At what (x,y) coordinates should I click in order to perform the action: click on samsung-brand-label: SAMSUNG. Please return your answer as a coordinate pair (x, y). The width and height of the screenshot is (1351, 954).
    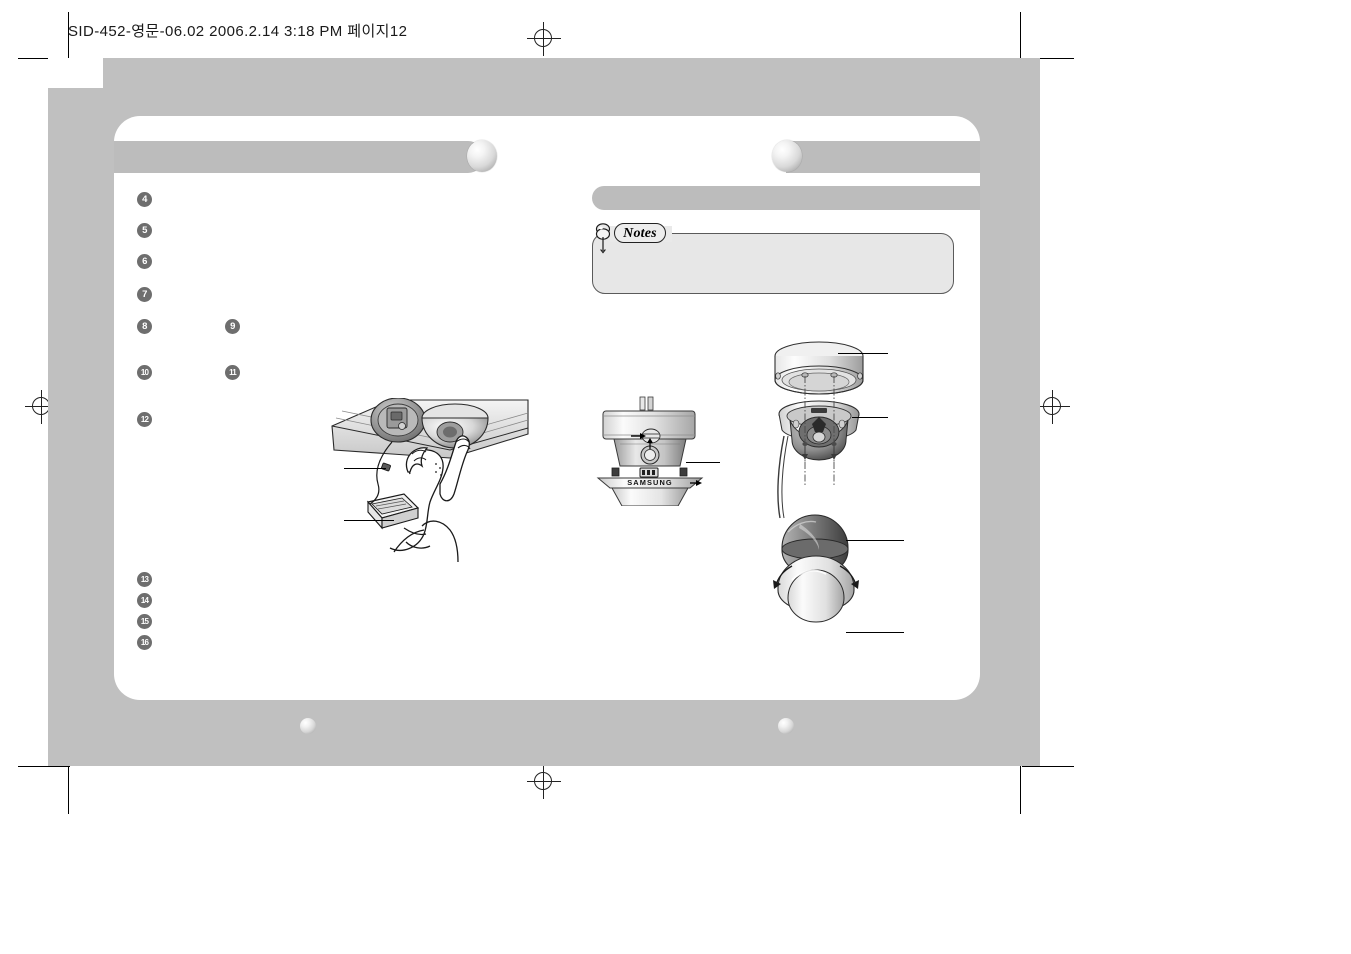
    Looking at the image, I should click on (649, 482).